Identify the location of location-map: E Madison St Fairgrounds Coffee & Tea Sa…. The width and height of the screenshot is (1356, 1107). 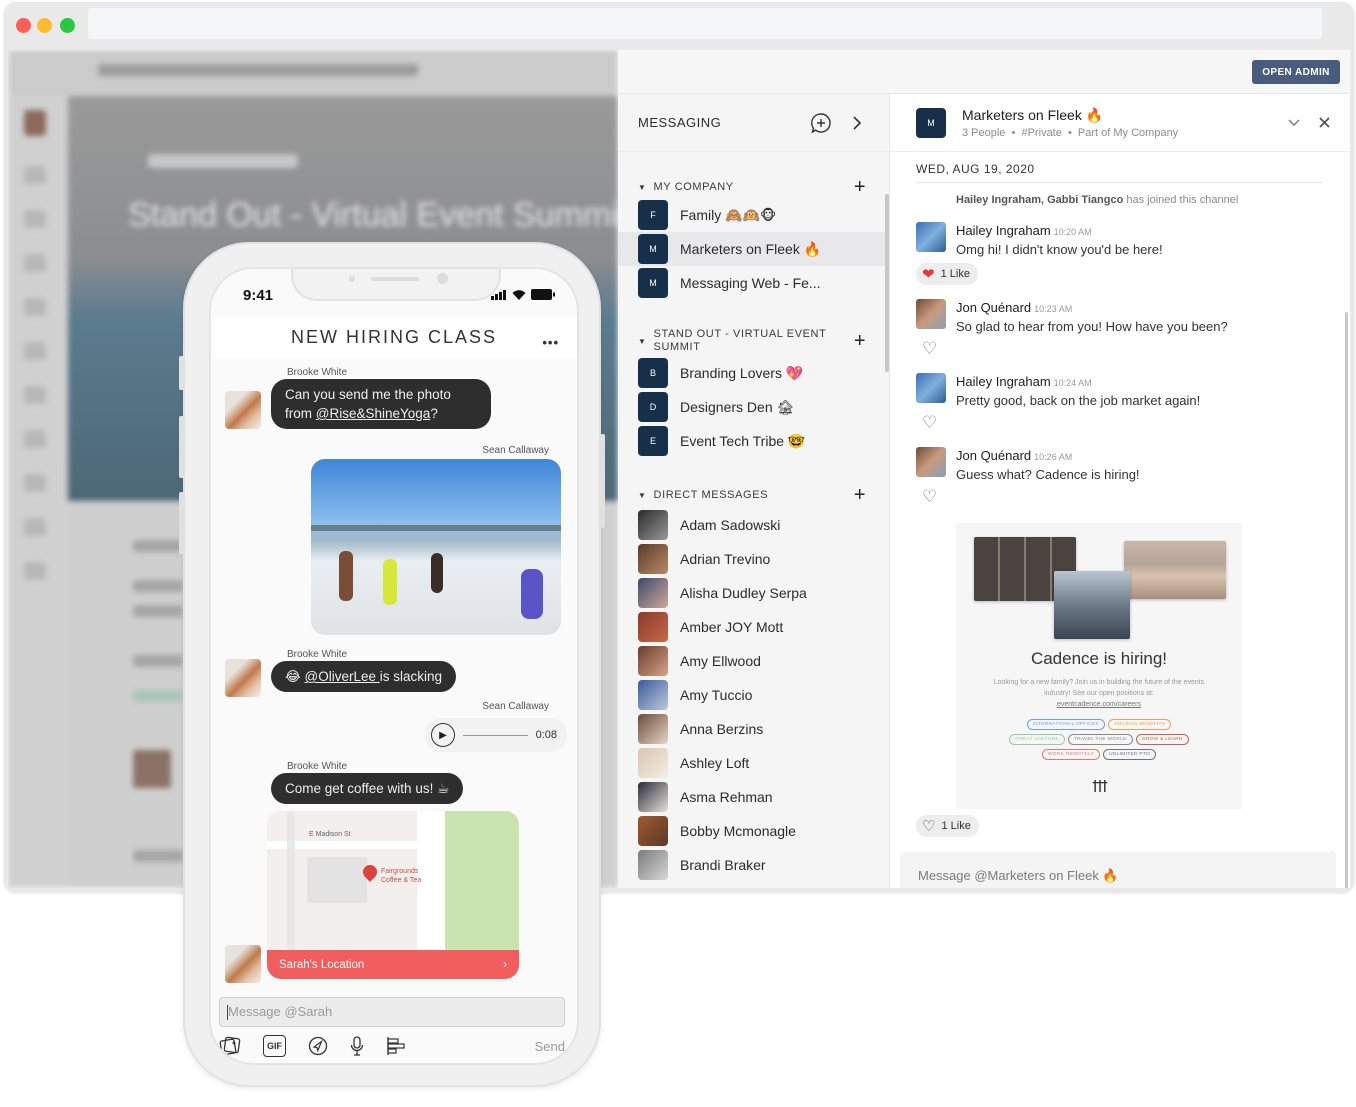
(393, 895).